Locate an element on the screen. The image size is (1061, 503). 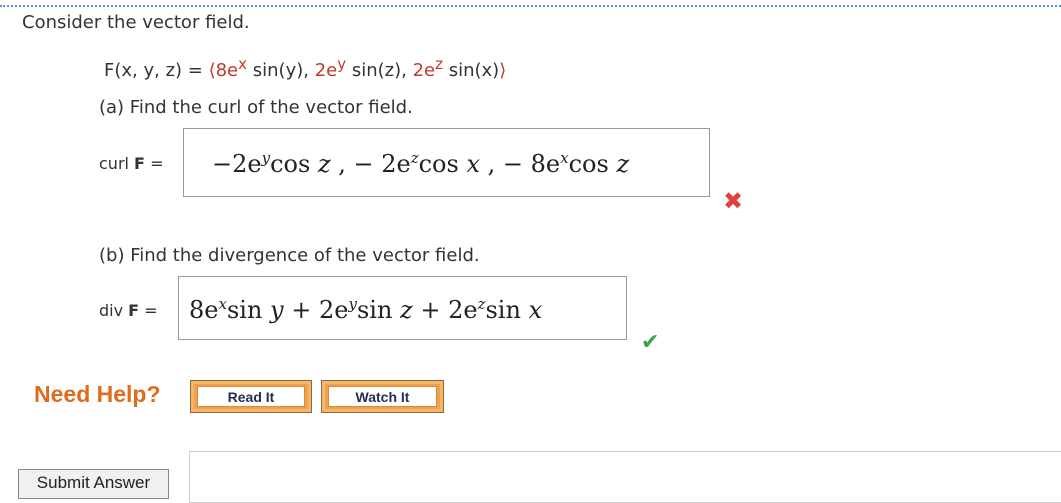
top-dotted-border is located at coordinates (530, 6).